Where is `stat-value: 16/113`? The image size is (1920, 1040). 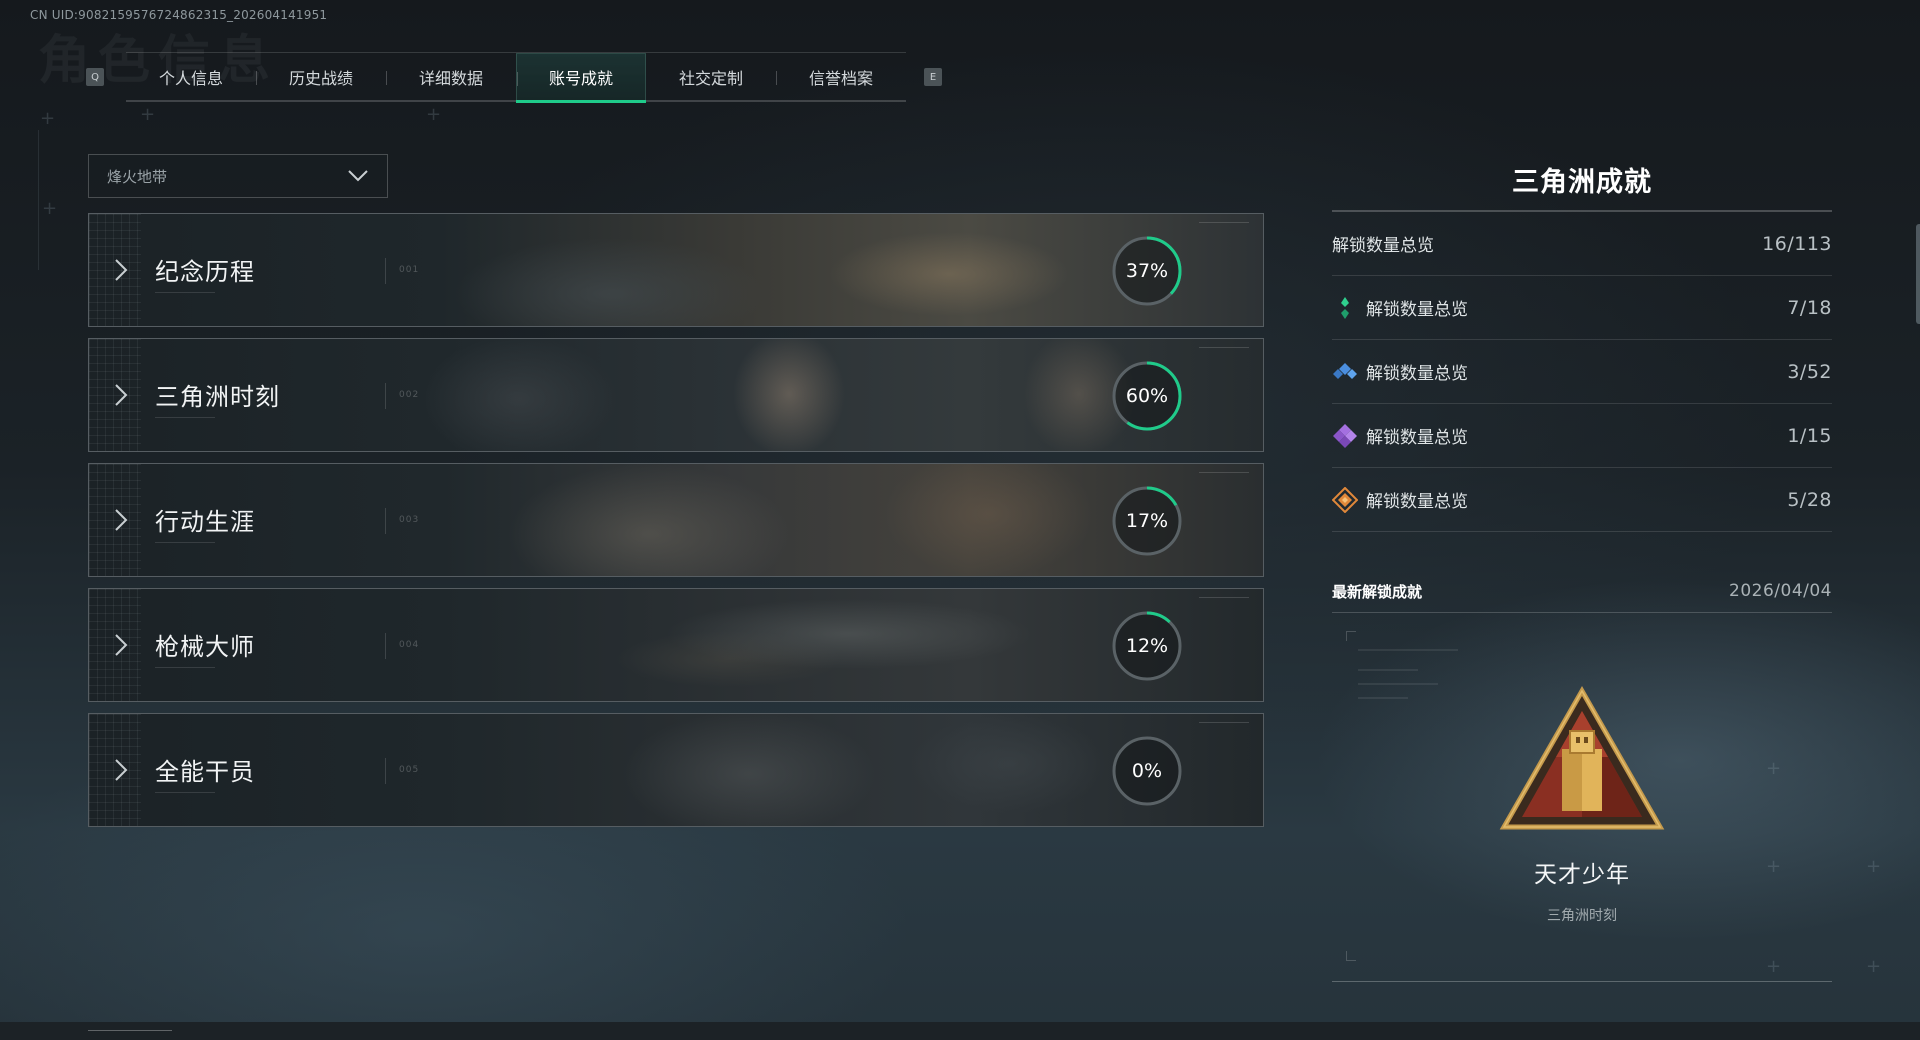 stat-value: 16/113 is located at coordinates (1797, 243).